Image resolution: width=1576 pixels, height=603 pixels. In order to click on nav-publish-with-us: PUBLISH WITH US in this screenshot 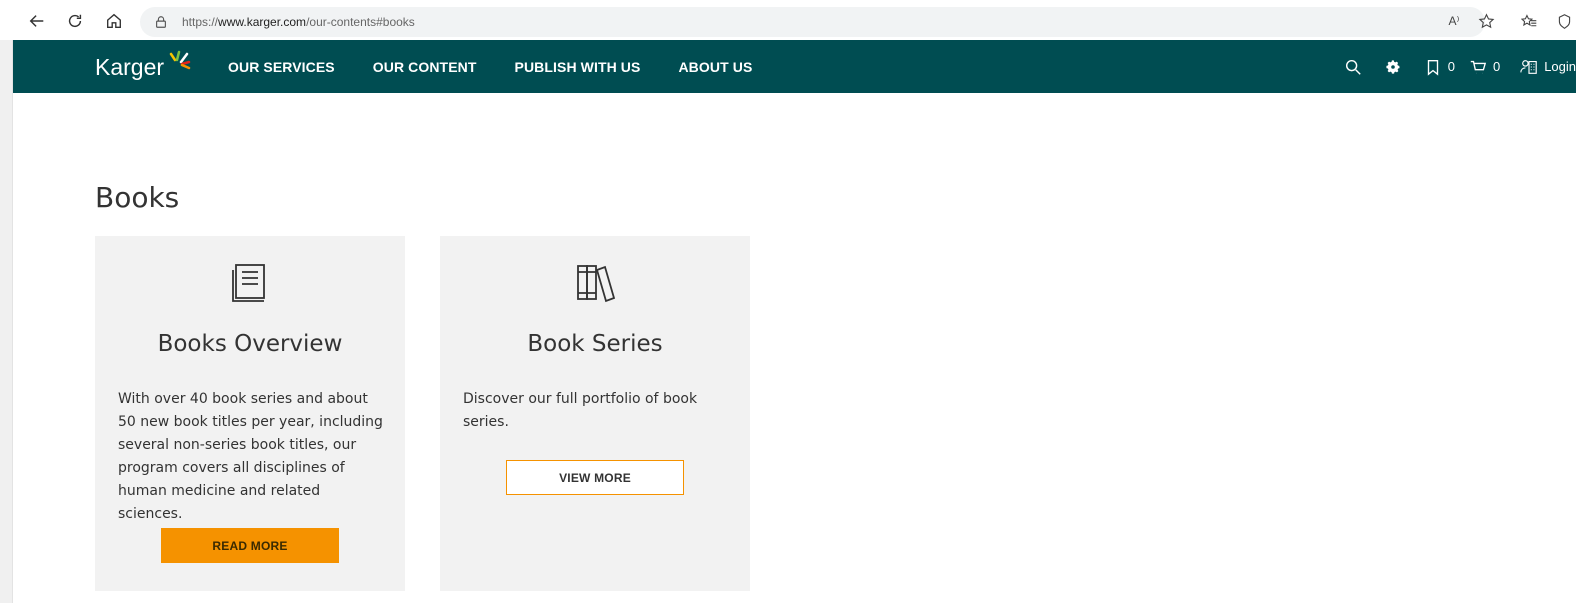, I will do `click(578, 67)`.